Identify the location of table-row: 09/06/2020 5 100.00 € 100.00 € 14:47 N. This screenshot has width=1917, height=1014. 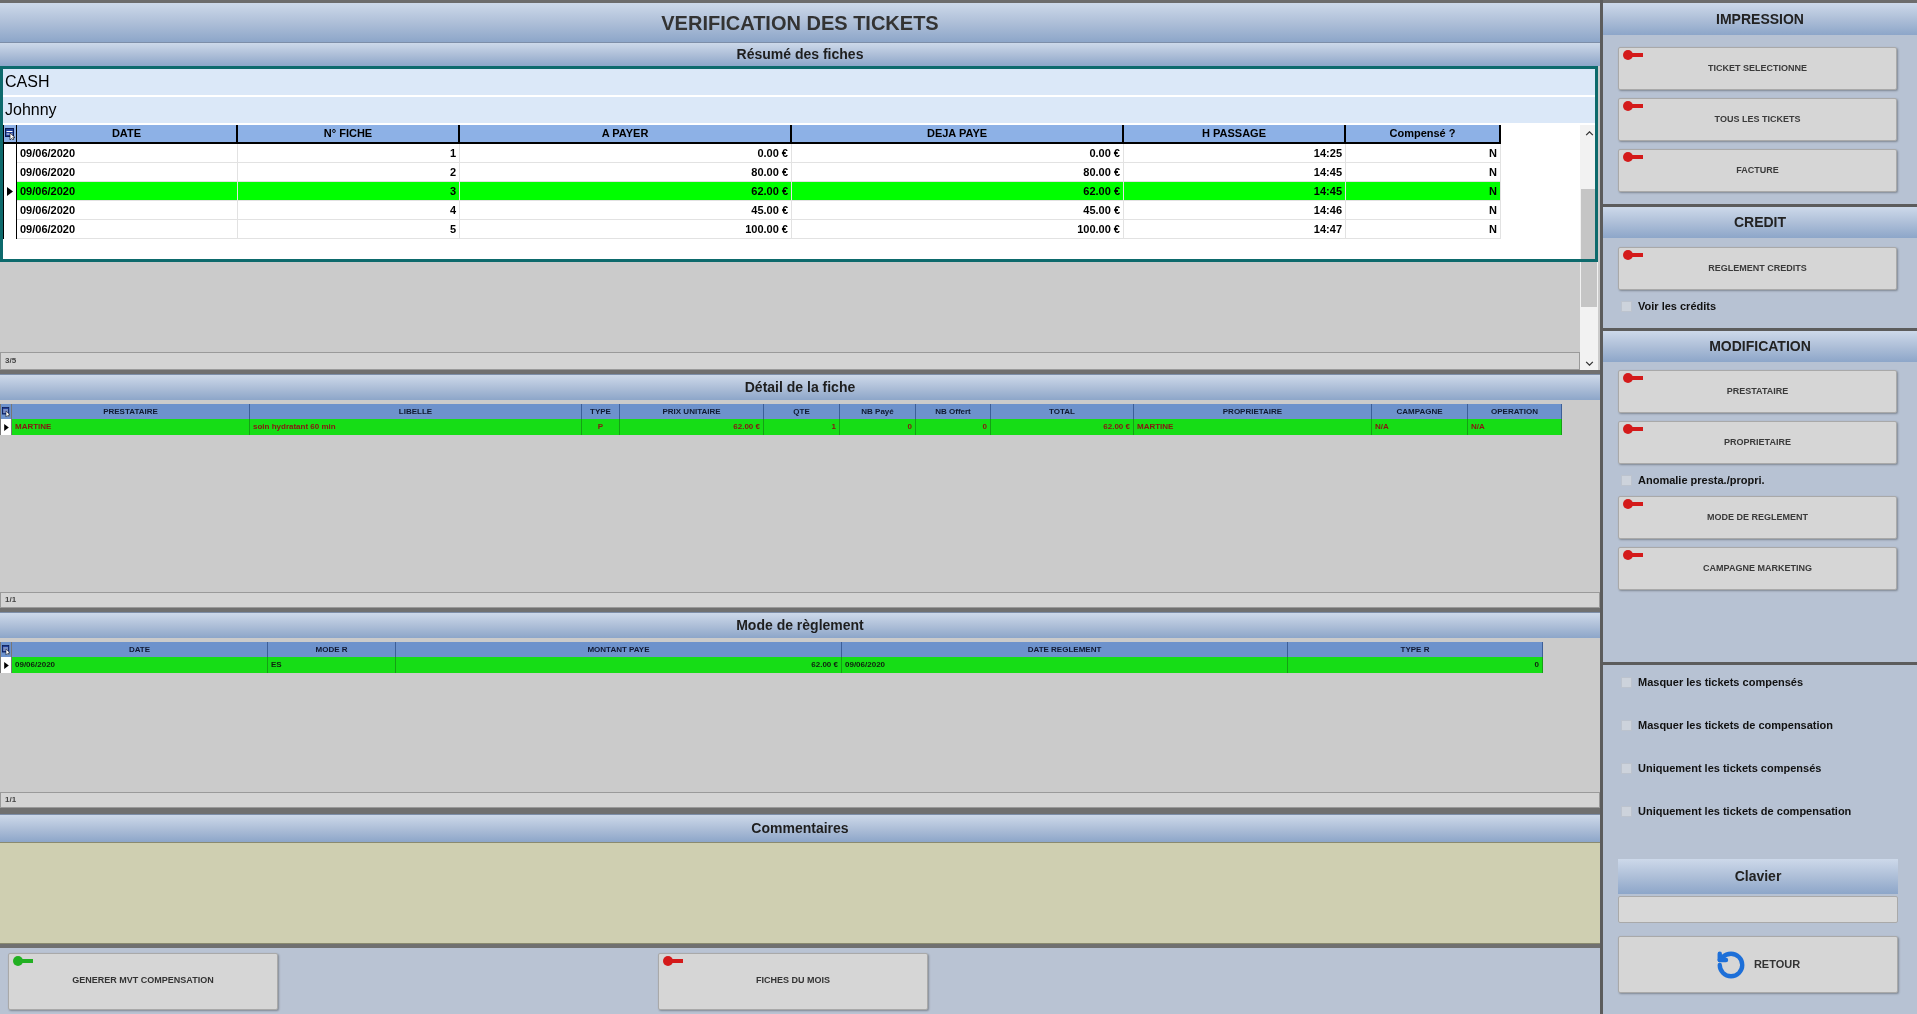
(752, 229).